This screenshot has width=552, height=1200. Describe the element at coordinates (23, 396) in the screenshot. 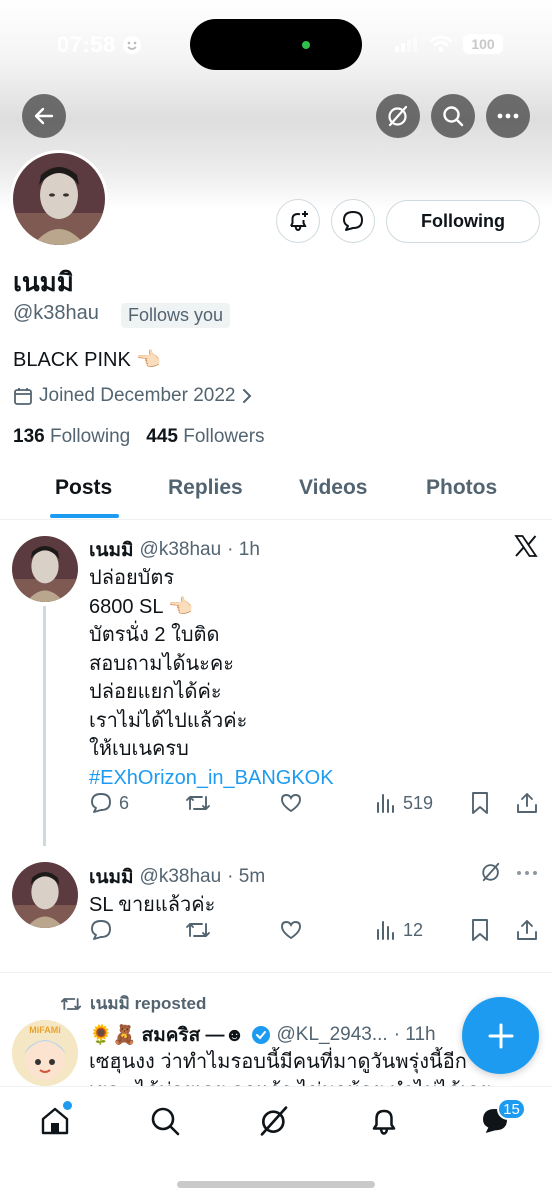

I see `calendar-icon` at that location.